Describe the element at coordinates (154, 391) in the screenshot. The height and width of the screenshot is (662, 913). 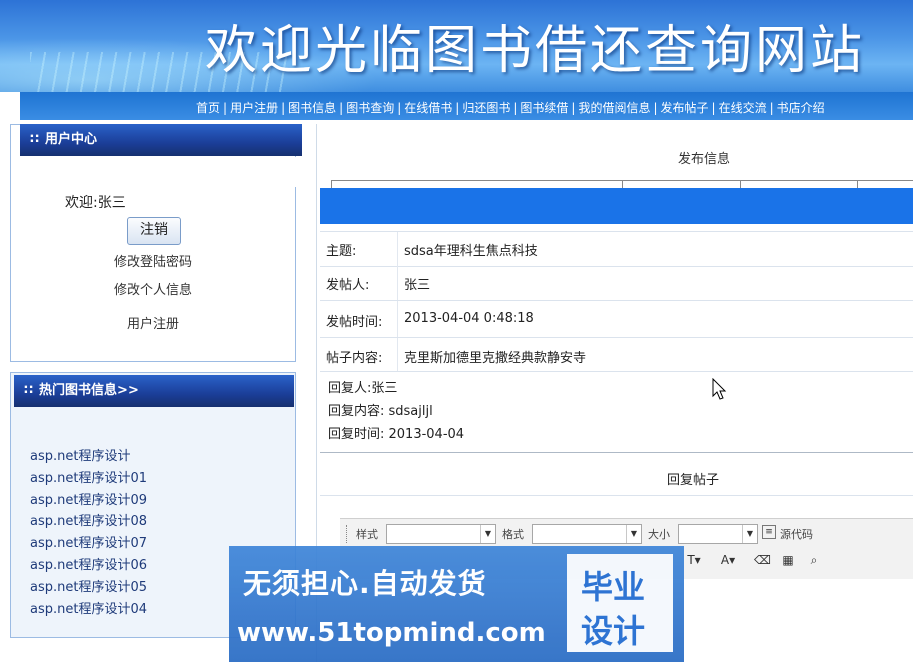
I see `hot-books-header: ∷ 热门图书信息>>` at that location.